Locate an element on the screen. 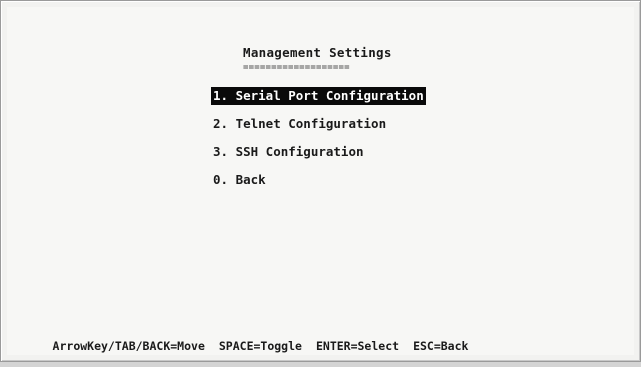 The height and width of the screenshot is (367, 641). key-help-back: ESC=Back is located at coordinates (441, 346).